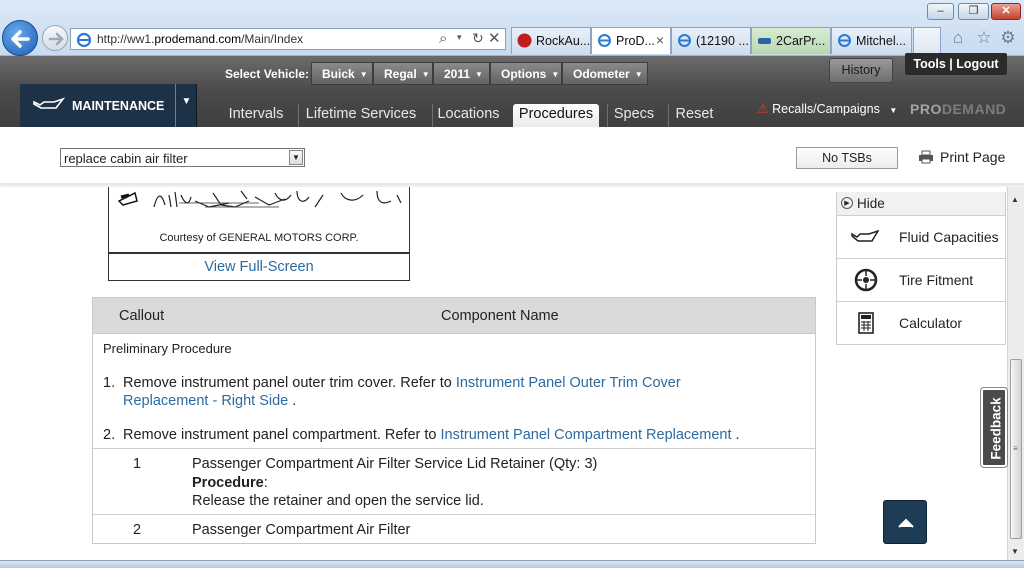 The image size is (1024, 568). I want to click on tab-label: Locations, so click(468, 114).